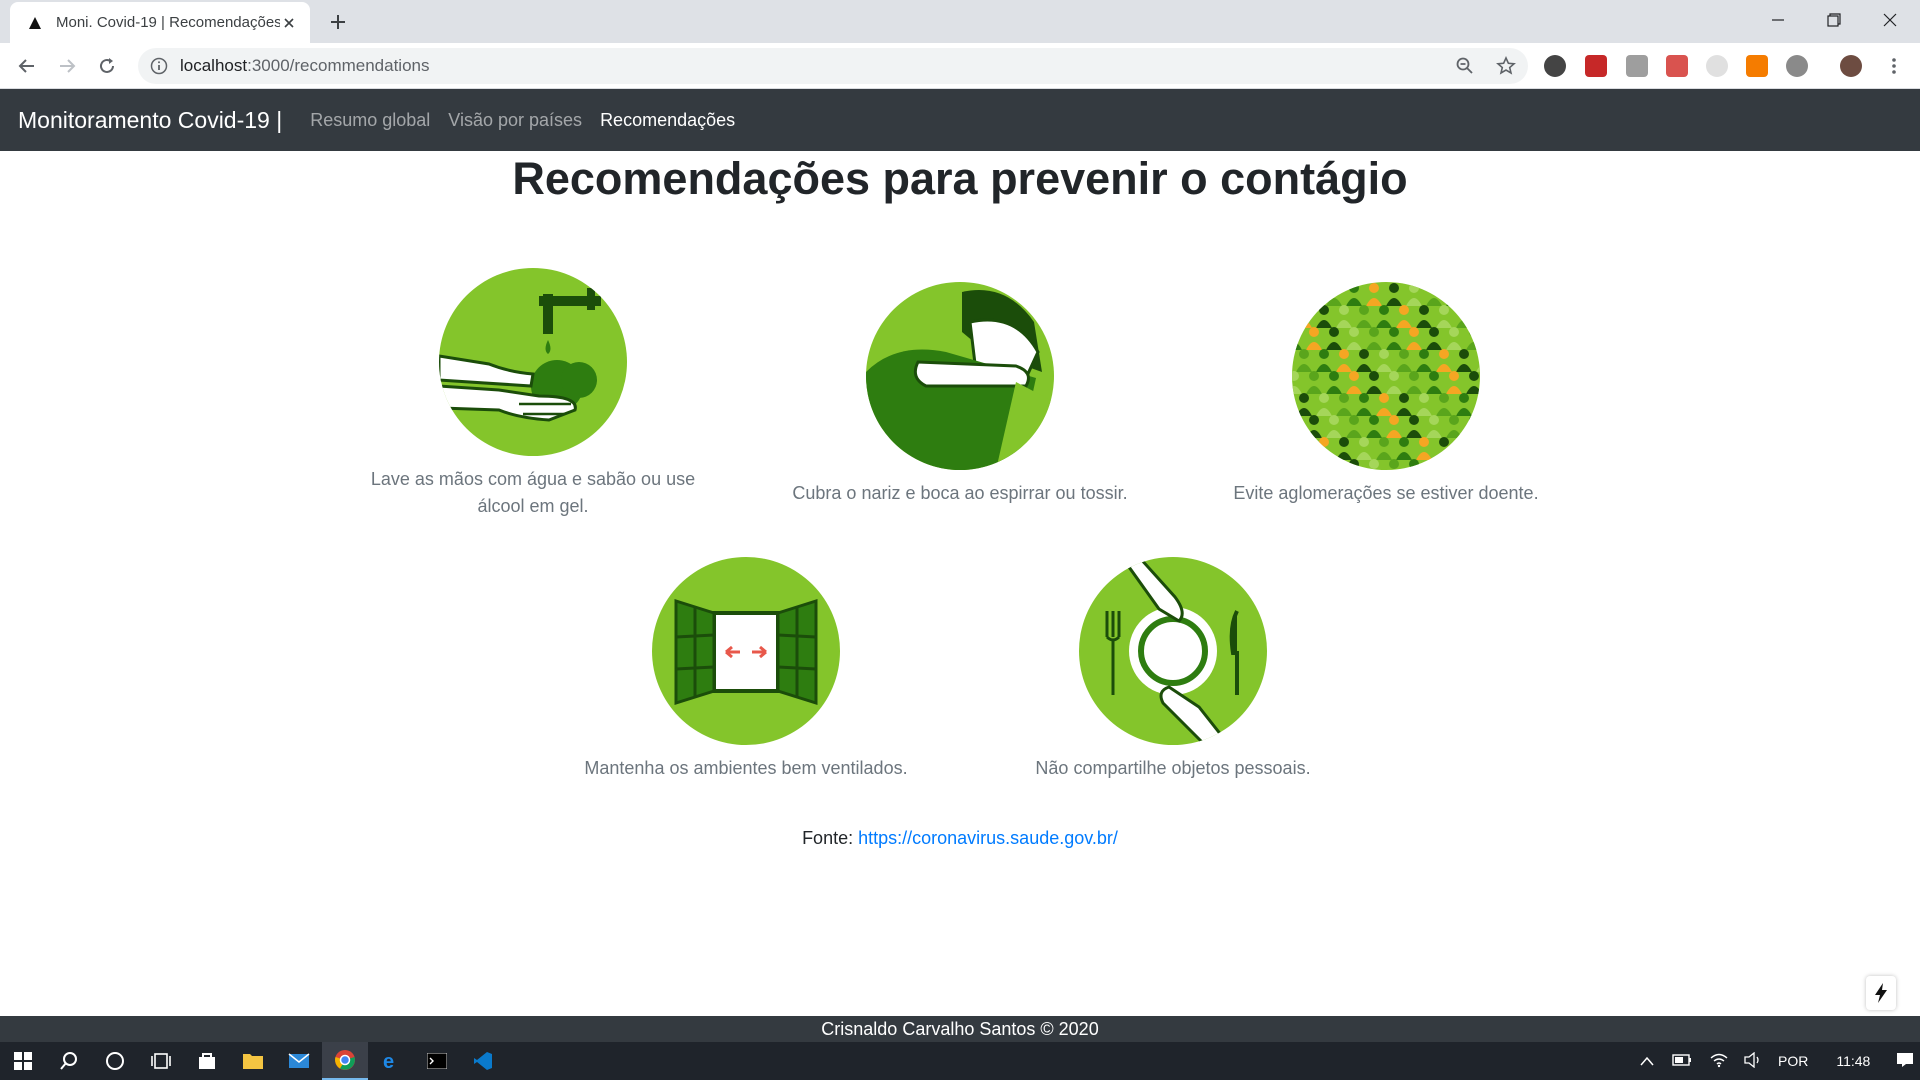 The height and width of the screenshot is (1080, 1920). Describe the element at coordinates (1905, 1061) in the screenshot. I see `notifications-icon` at that location.